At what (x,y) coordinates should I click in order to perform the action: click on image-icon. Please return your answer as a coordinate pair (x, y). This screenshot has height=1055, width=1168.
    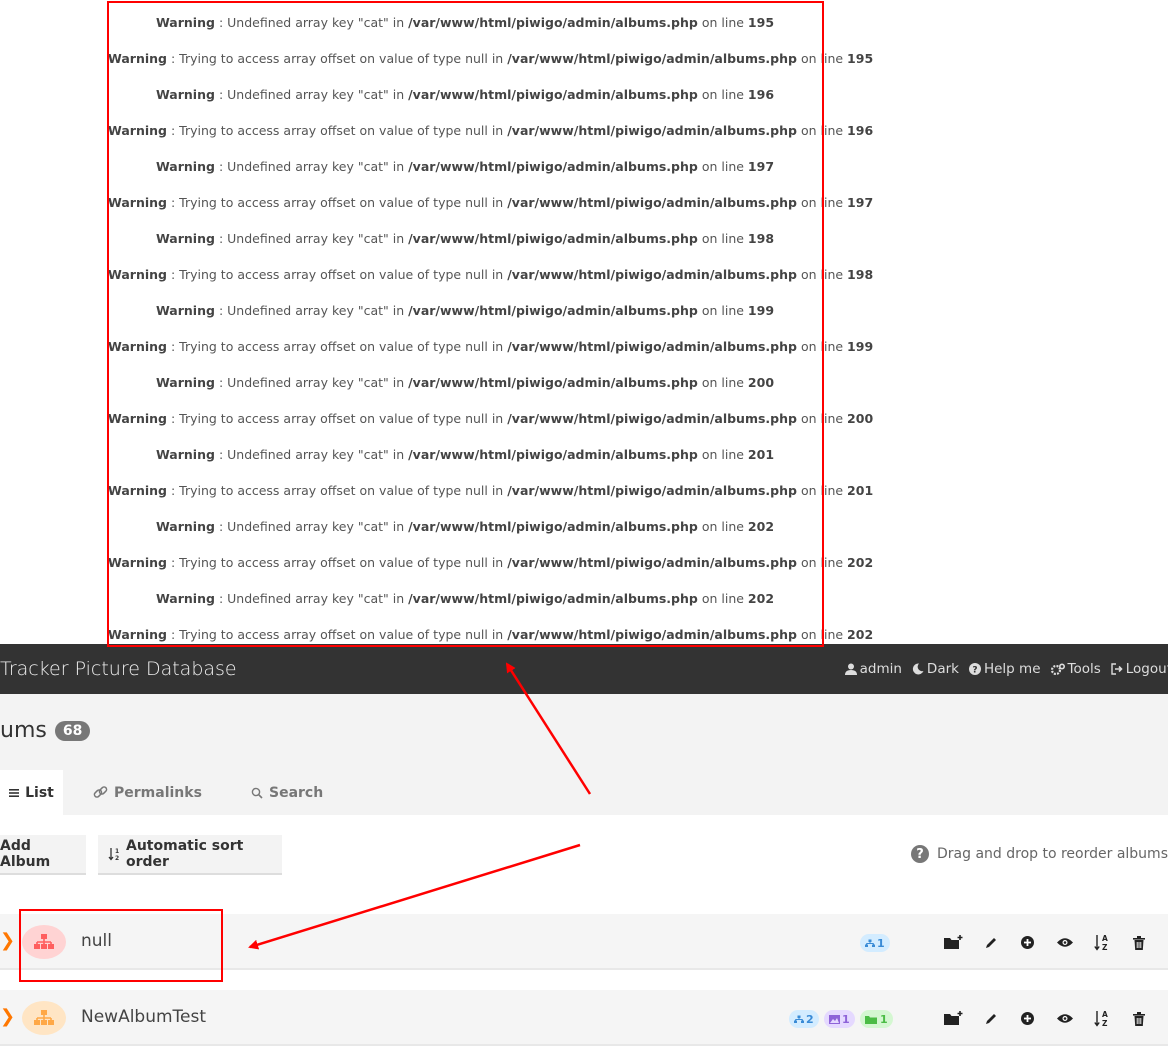
    Looking at the image, I should click on (834, 1019).